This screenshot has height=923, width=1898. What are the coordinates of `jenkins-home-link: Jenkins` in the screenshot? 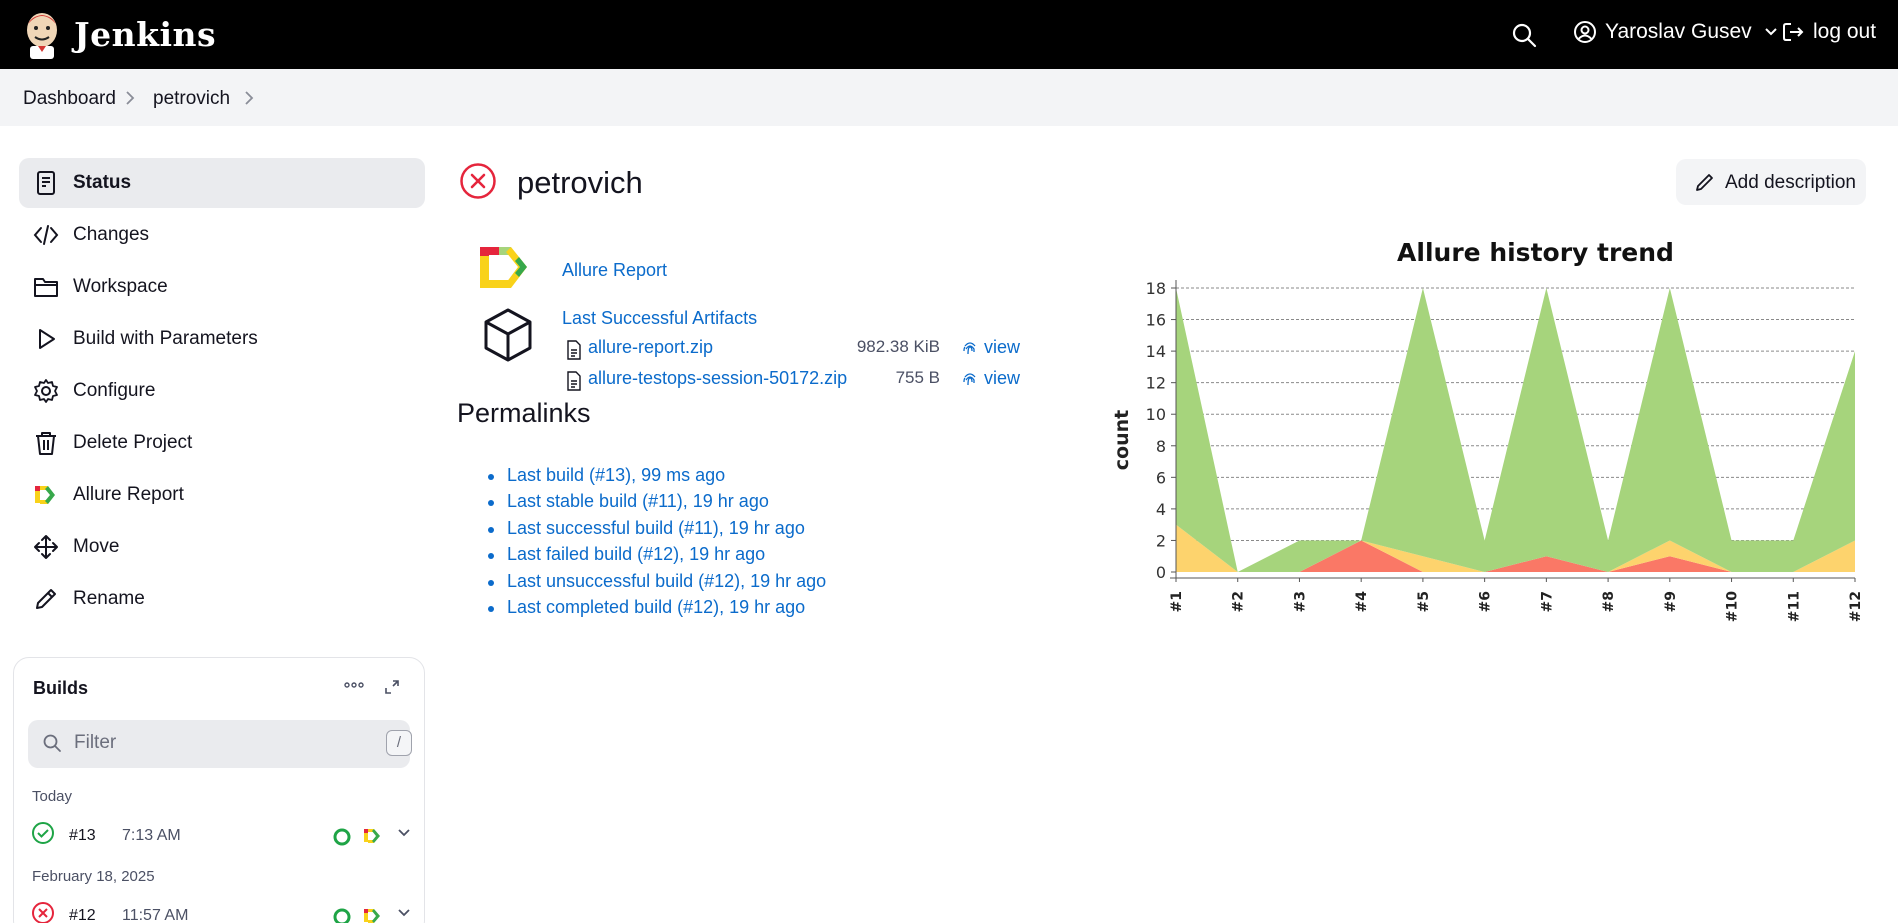 It's located at (119, 34).